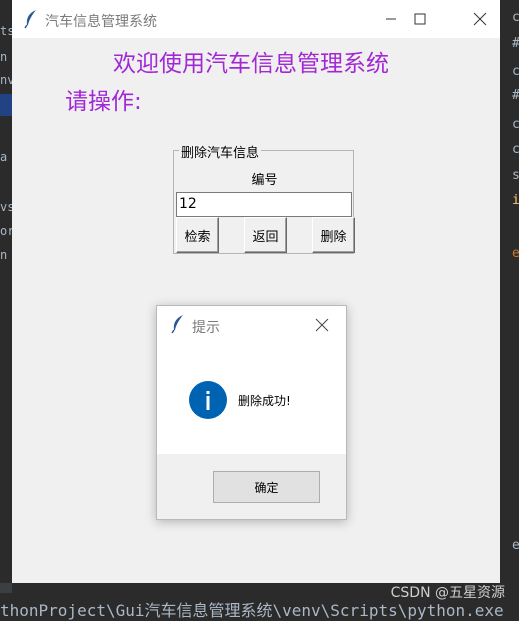 The width and height of the screenshot is (519, 621). I want to click on welcome-heading: 欢迎使用汽车信息管理系统, so click(251, 64).